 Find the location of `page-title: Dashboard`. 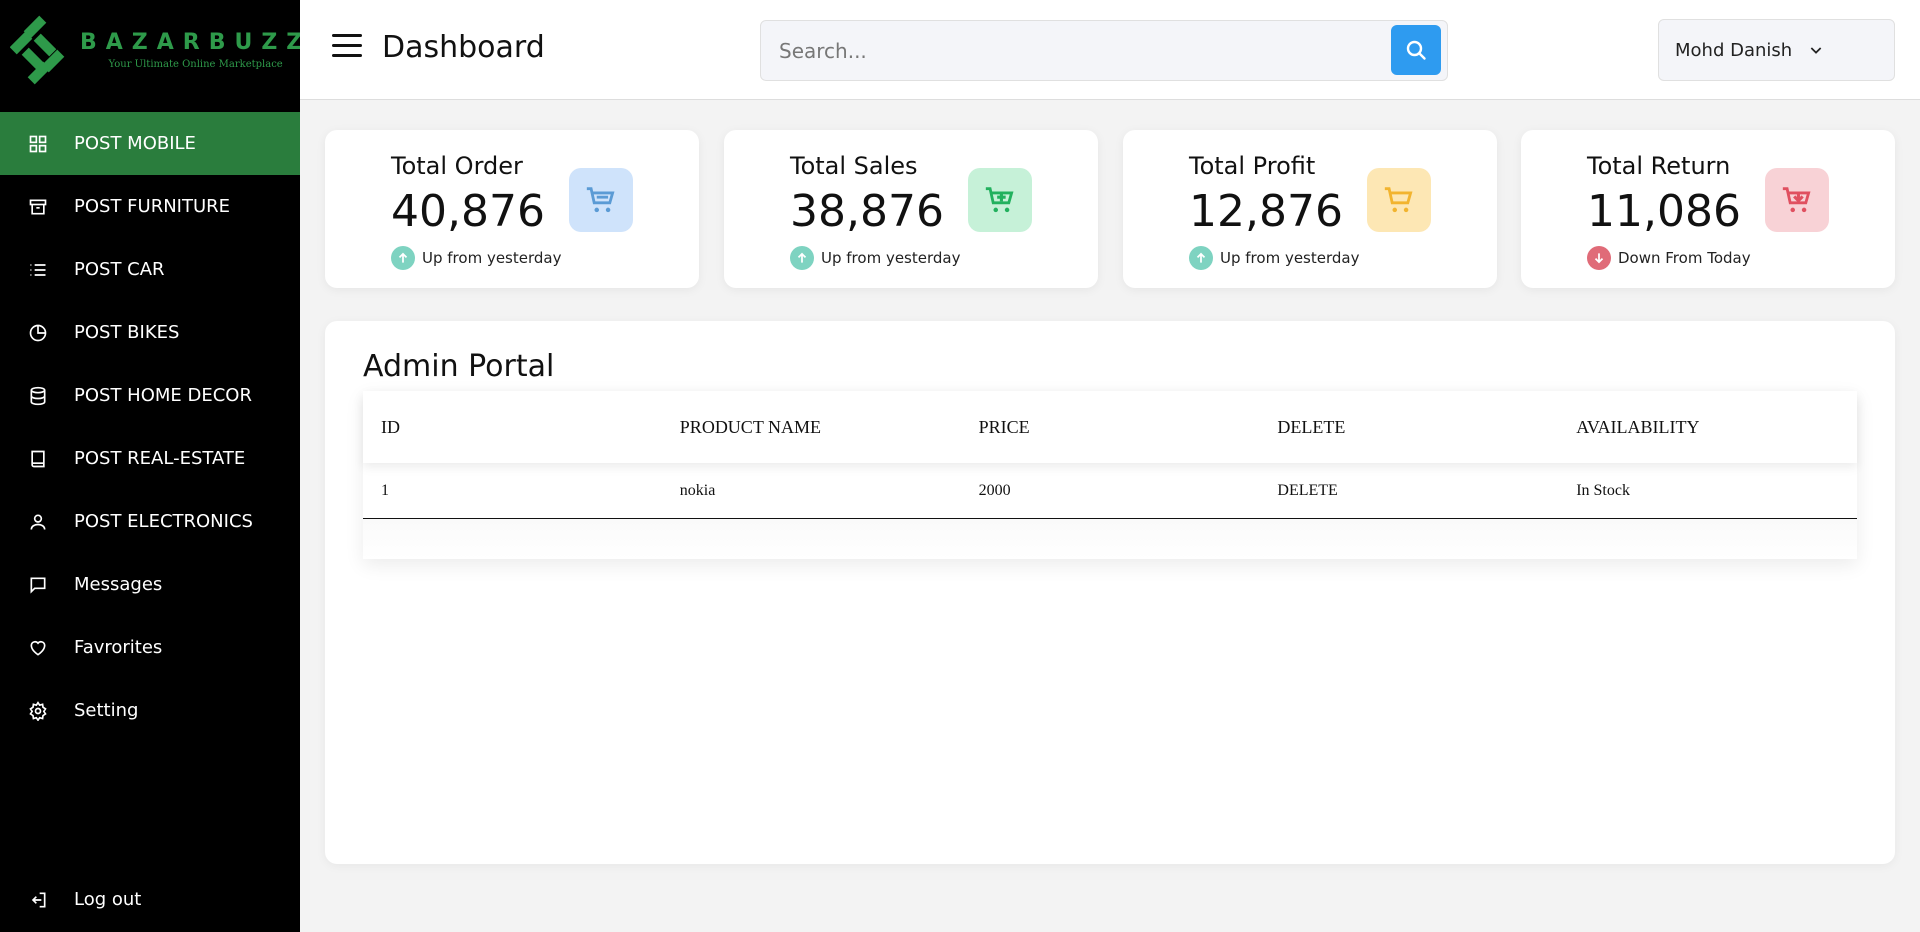

page-title: Dashboard is located at coordinates (463, 47).